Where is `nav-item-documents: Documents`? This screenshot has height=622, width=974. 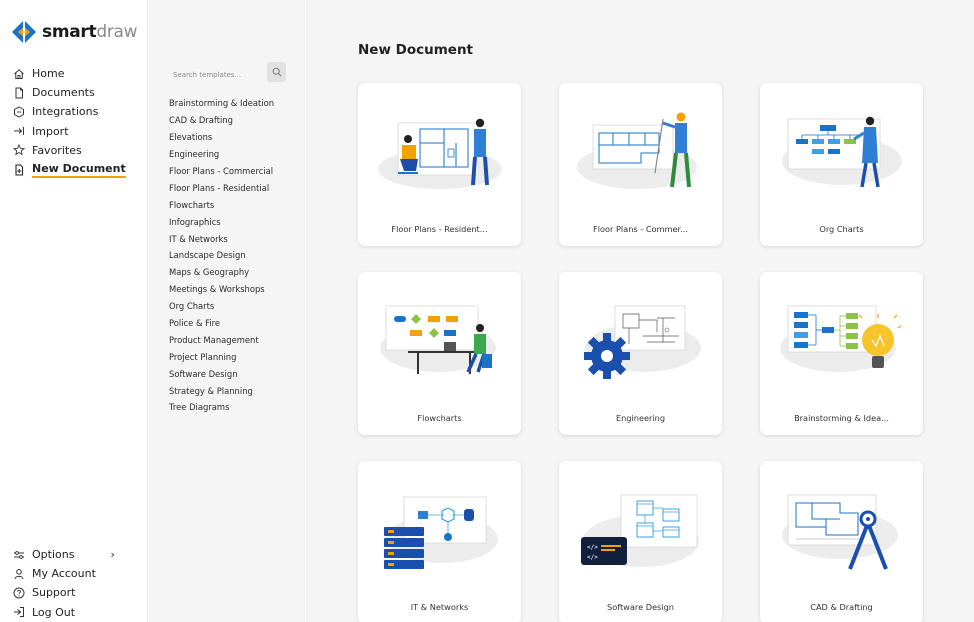 nav-item-documents: Documents is located at coordinates (69, 92).